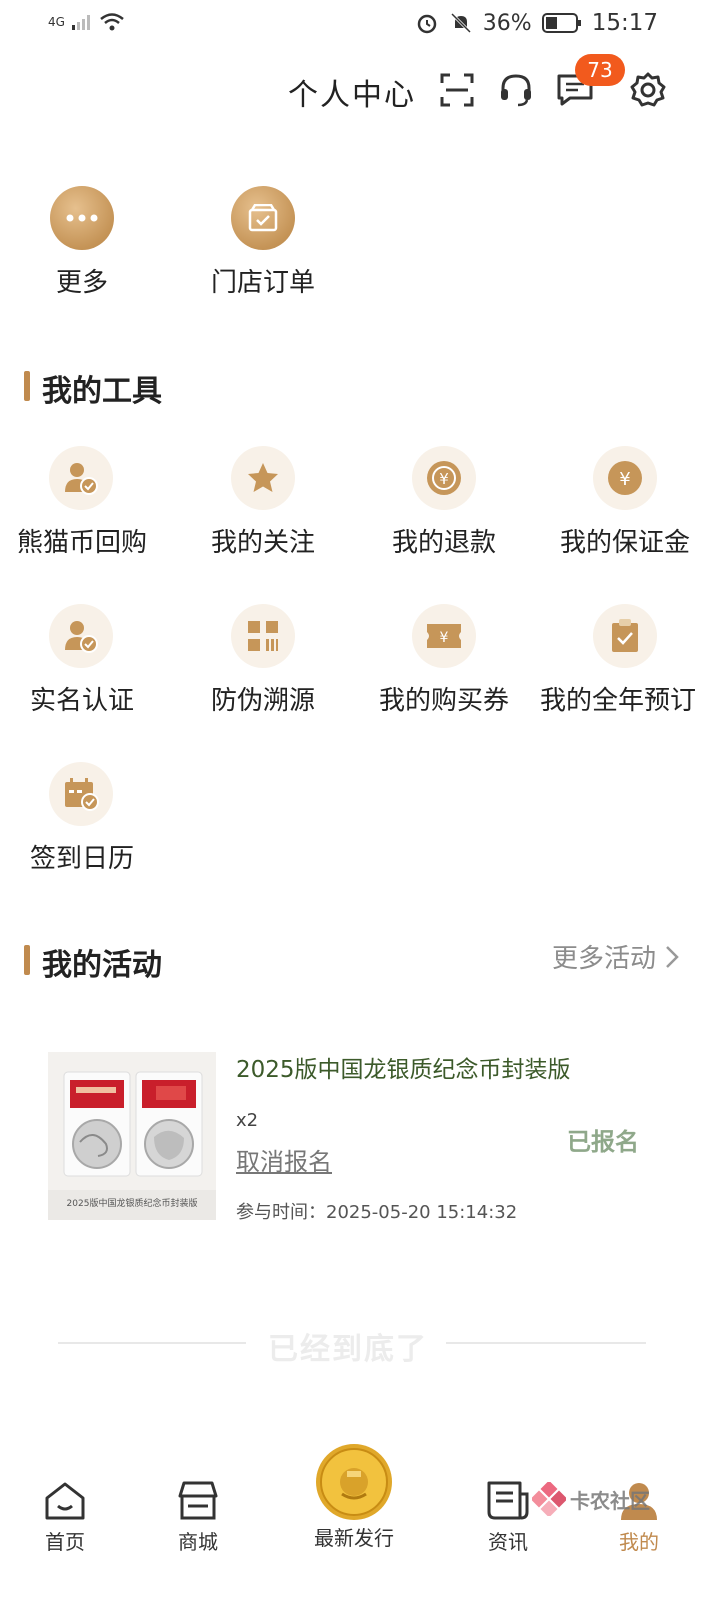 The height and width of the screenshot is (1600, 720). Describe the element at coordinates (262, 543) in the screenshot. I see `tool-label: 我的关注` at that location.